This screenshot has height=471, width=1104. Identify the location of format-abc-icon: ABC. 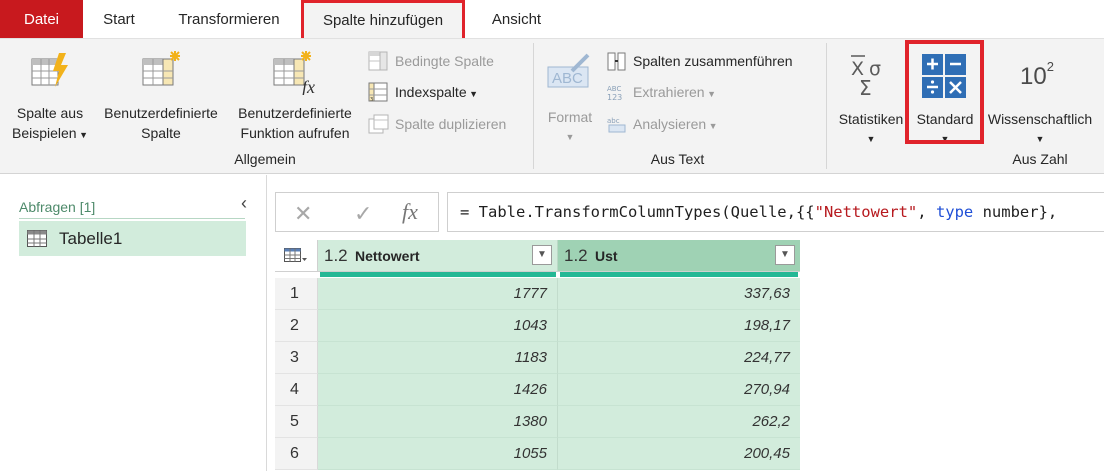
(568, 70).